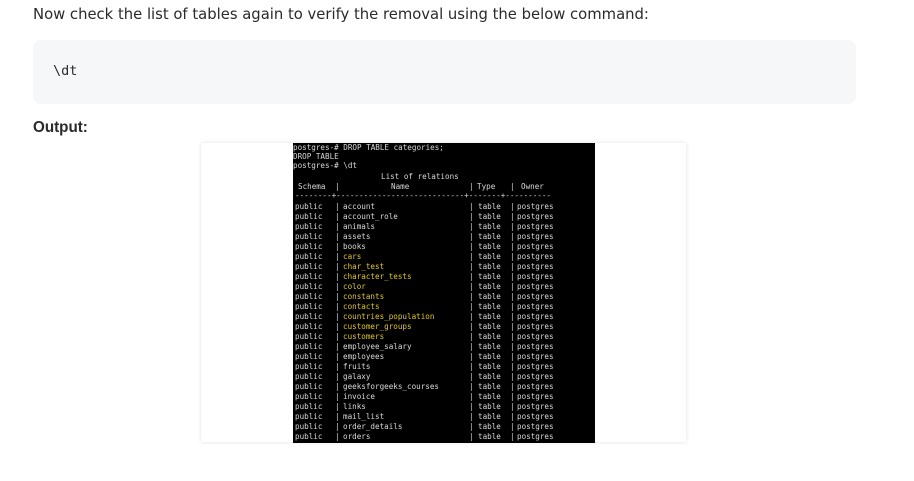  I want to click on code-block: \dt, so click(444, 72).